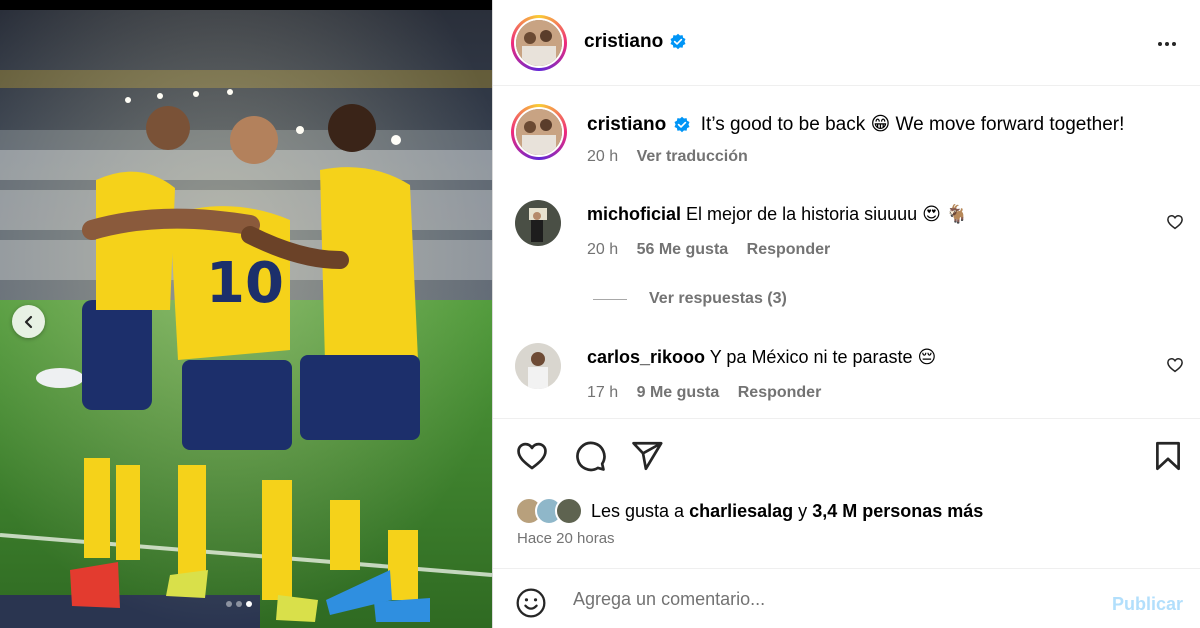 The image size is (1200, 628). I want to click on liker-avatar, so click(569, 511).